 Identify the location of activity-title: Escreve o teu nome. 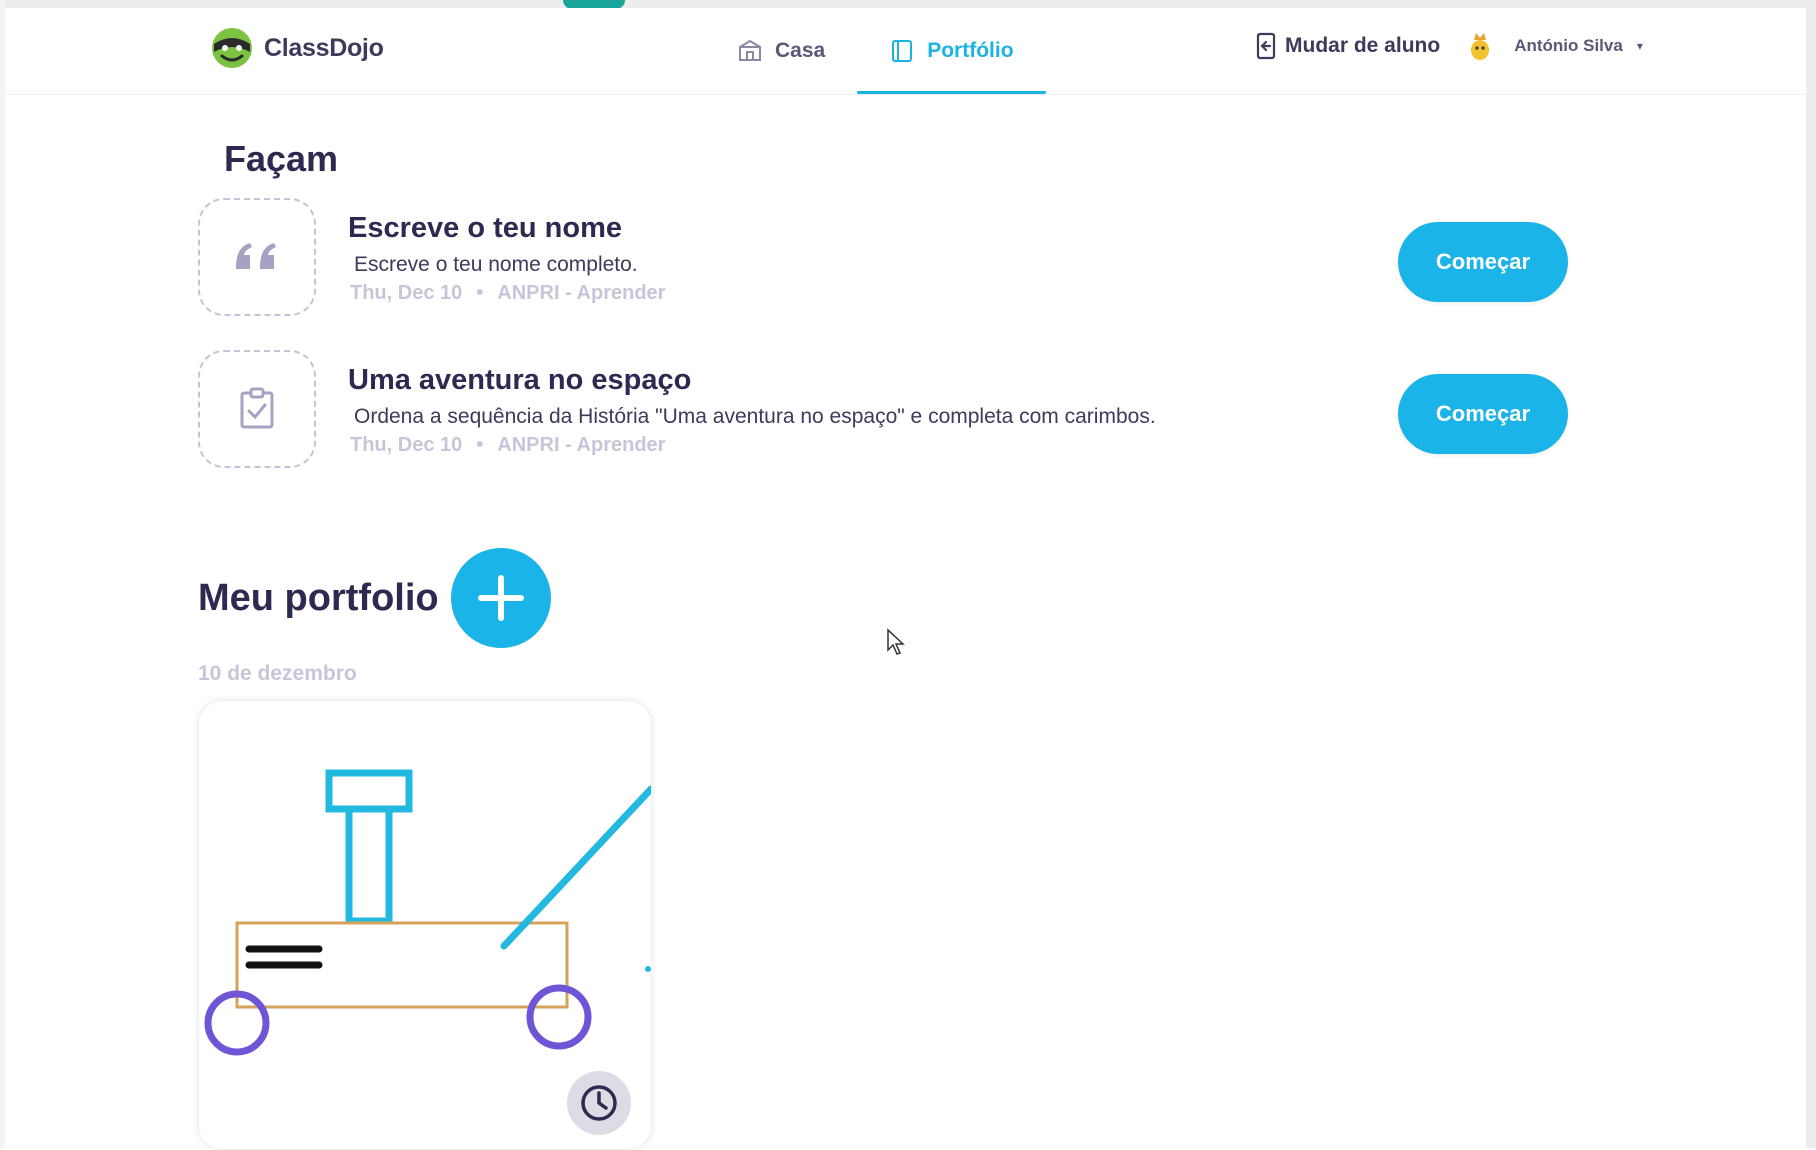
(485, 228).